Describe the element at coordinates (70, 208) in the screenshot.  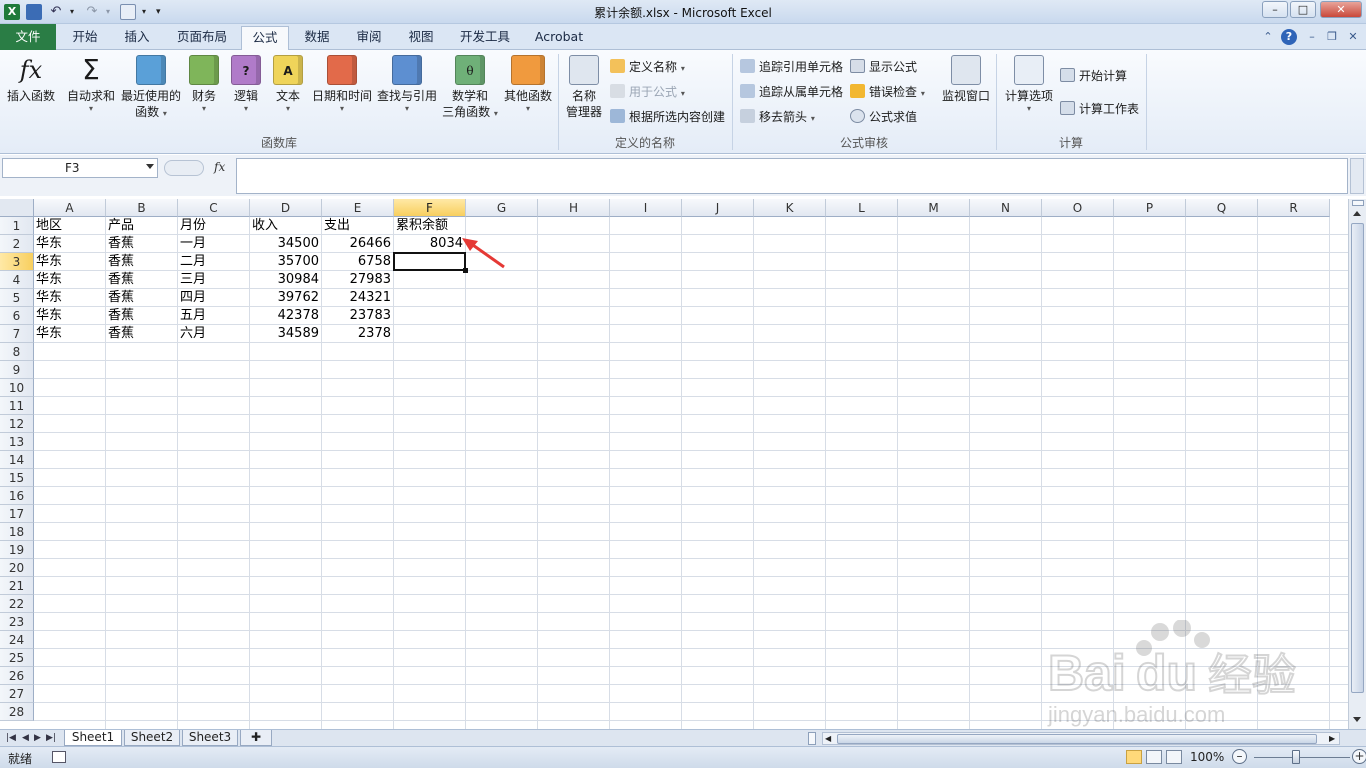
I see `column-header-a: A` at that location.